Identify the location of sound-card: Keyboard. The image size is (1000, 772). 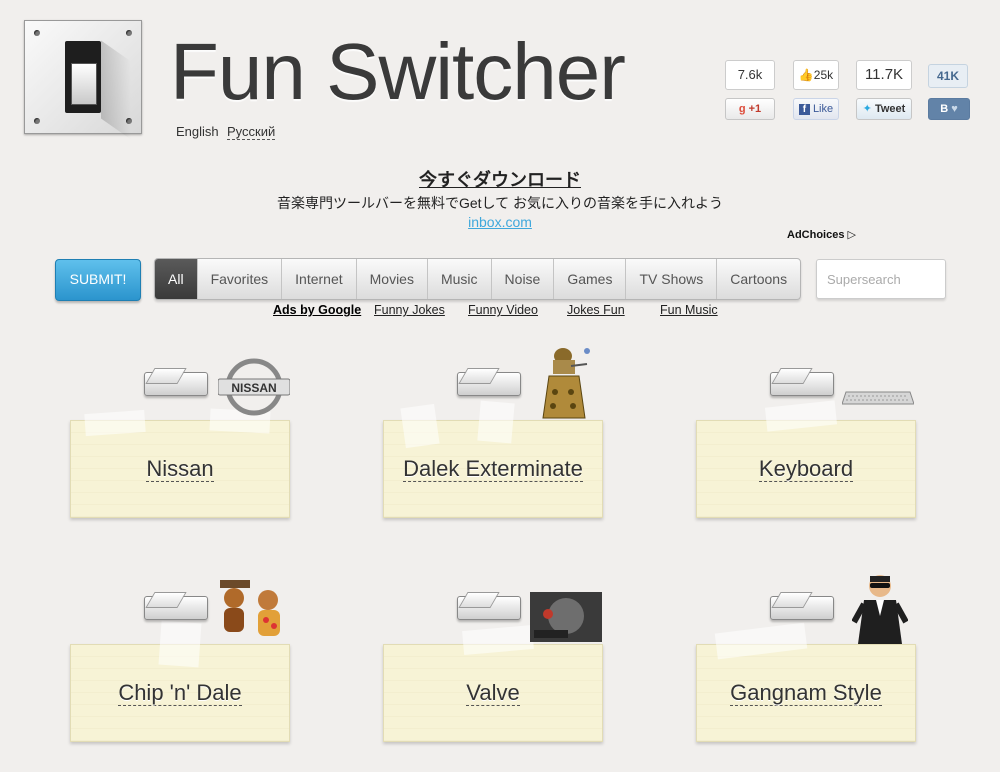
(806, 438).